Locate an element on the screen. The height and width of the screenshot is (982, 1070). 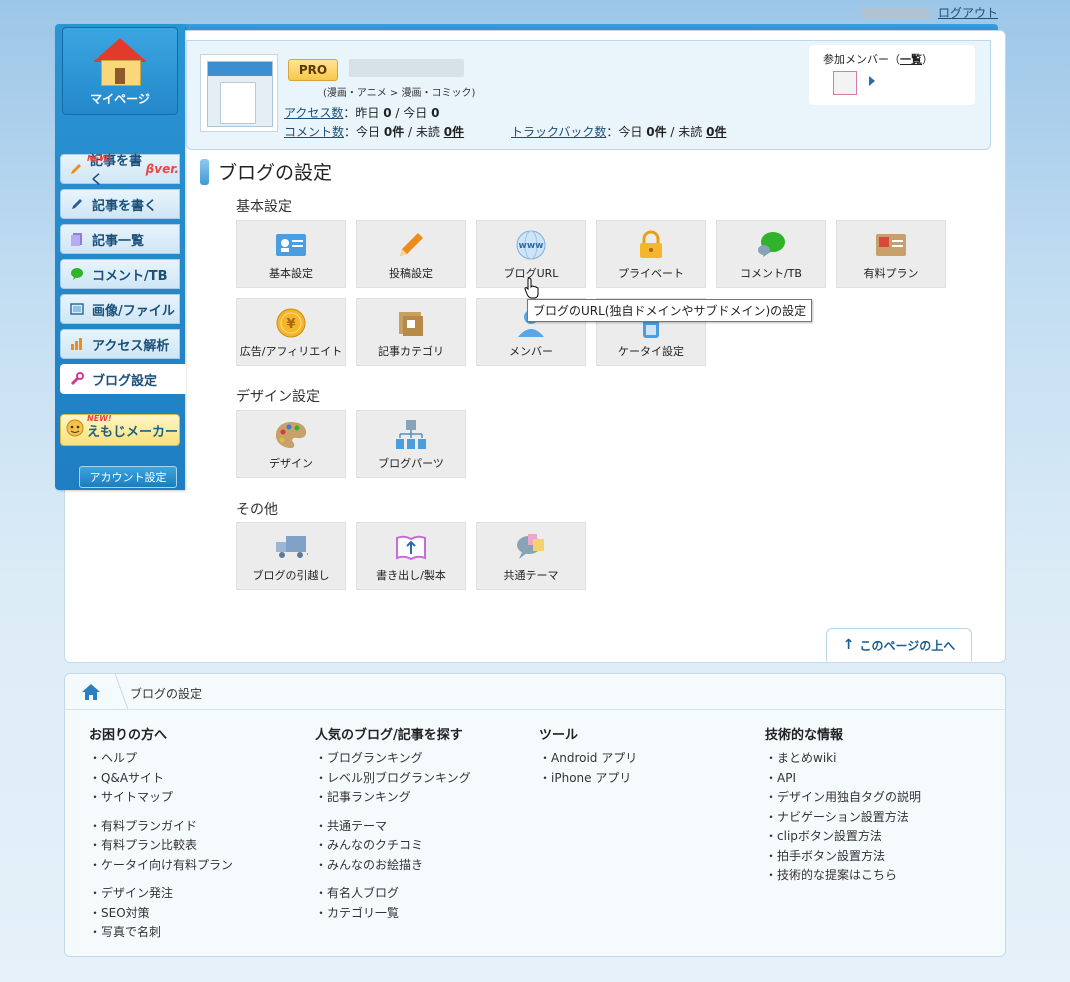
sidebar-item-blog-settings: ブログ設定 is located at coordinates (123, 379).